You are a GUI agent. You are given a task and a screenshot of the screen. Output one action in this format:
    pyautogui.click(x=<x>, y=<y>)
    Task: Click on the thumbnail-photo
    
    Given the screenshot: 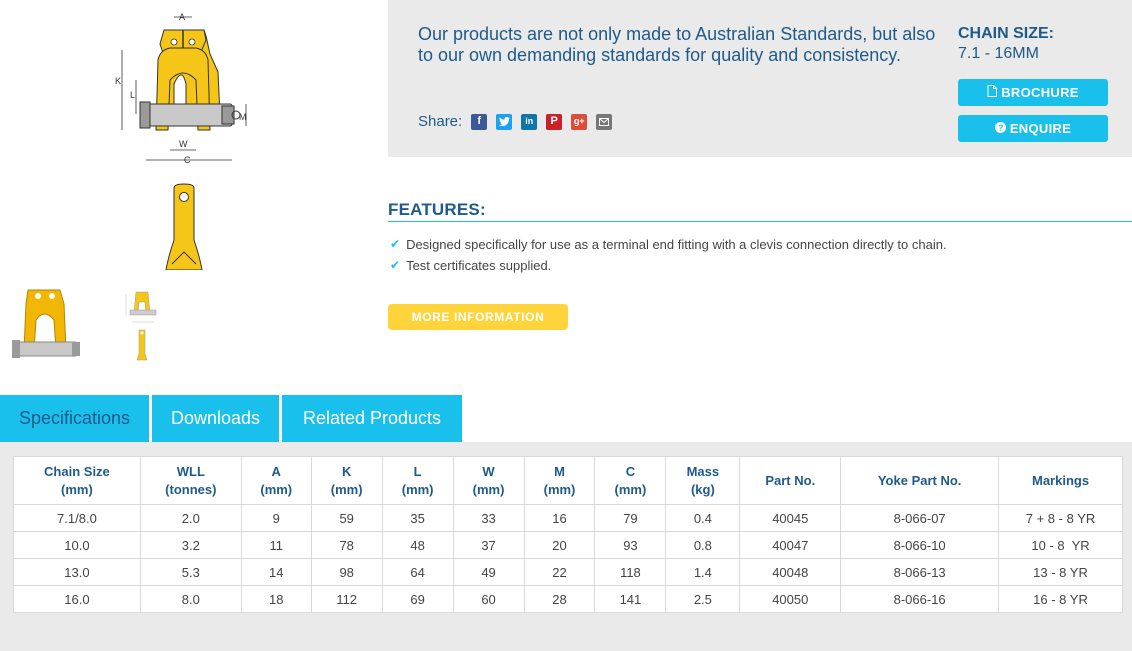 What is the action you would take?
    pyautogui.click(x=46, y=327)
    